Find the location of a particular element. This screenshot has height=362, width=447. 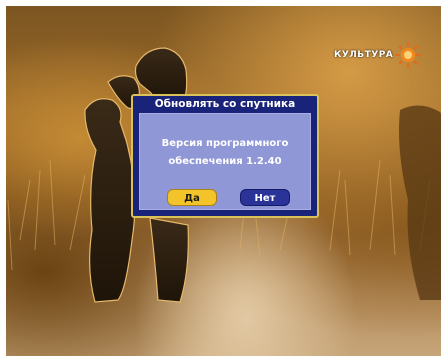

meerkat-left is located at coordinates (110, 200).